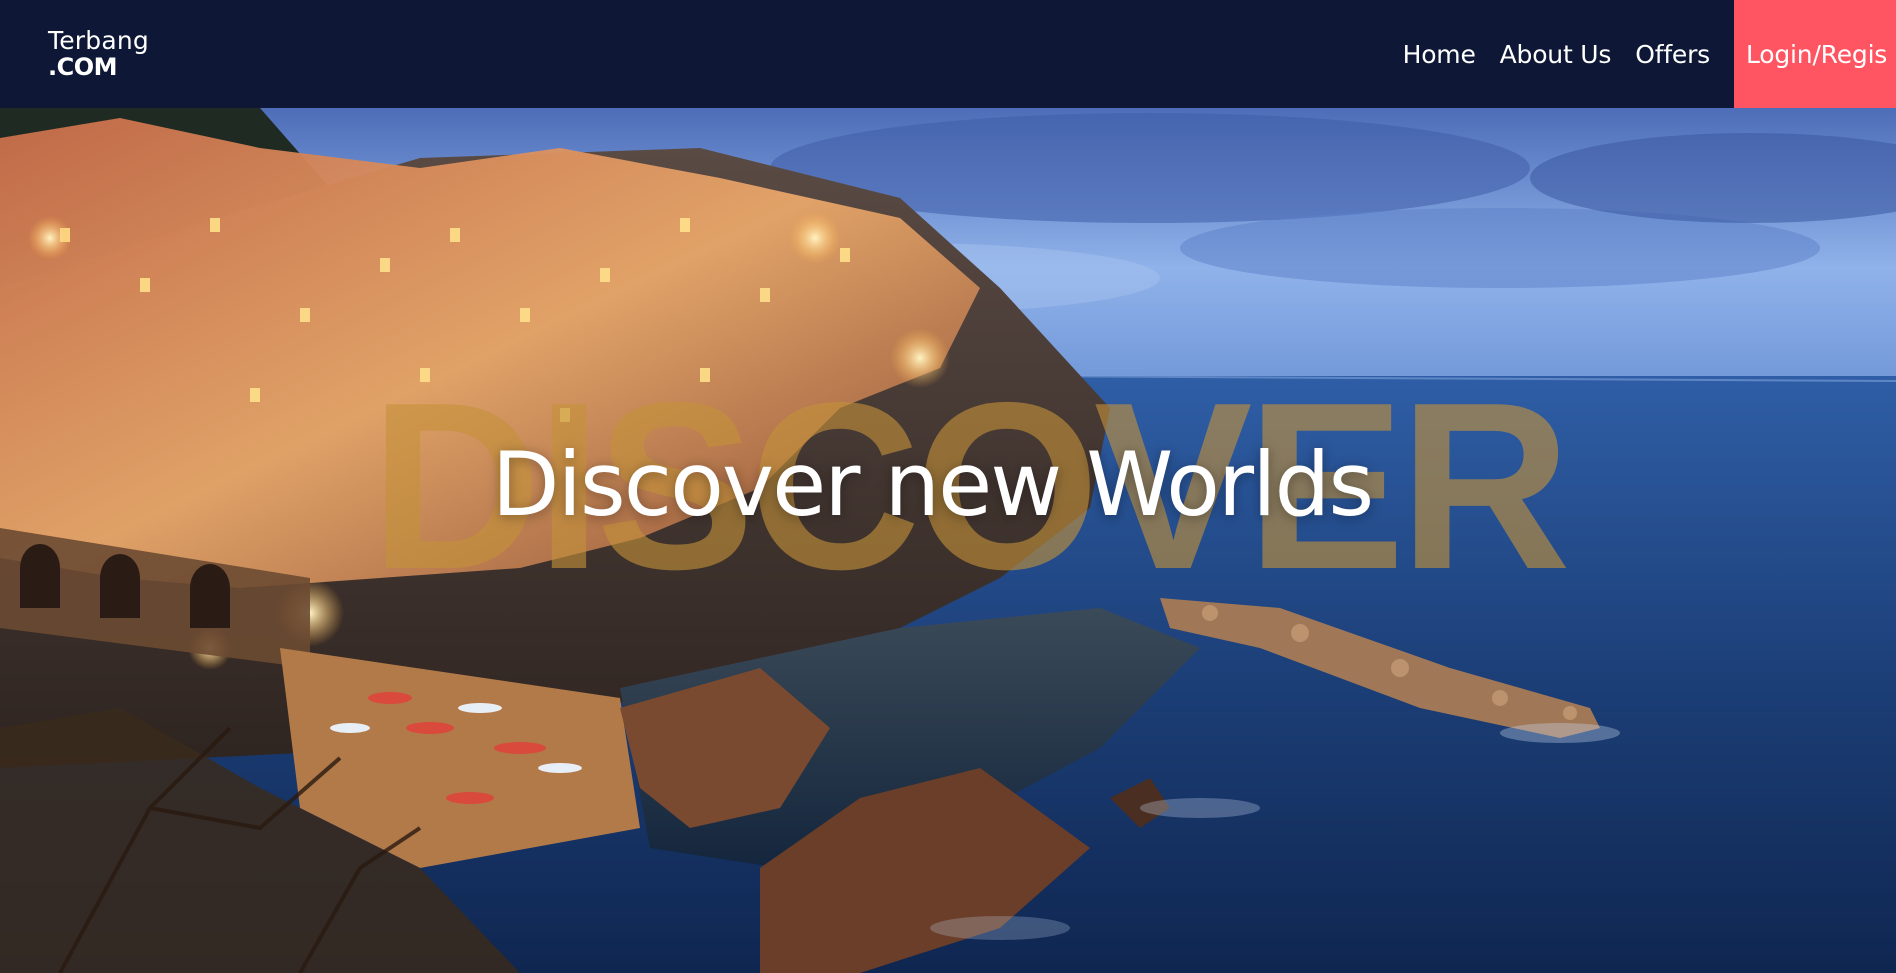 Image resolution: width=1896 pixels, height=973 pixels. I want to click on site-logo: Terbang .COM, so click(98, 53).